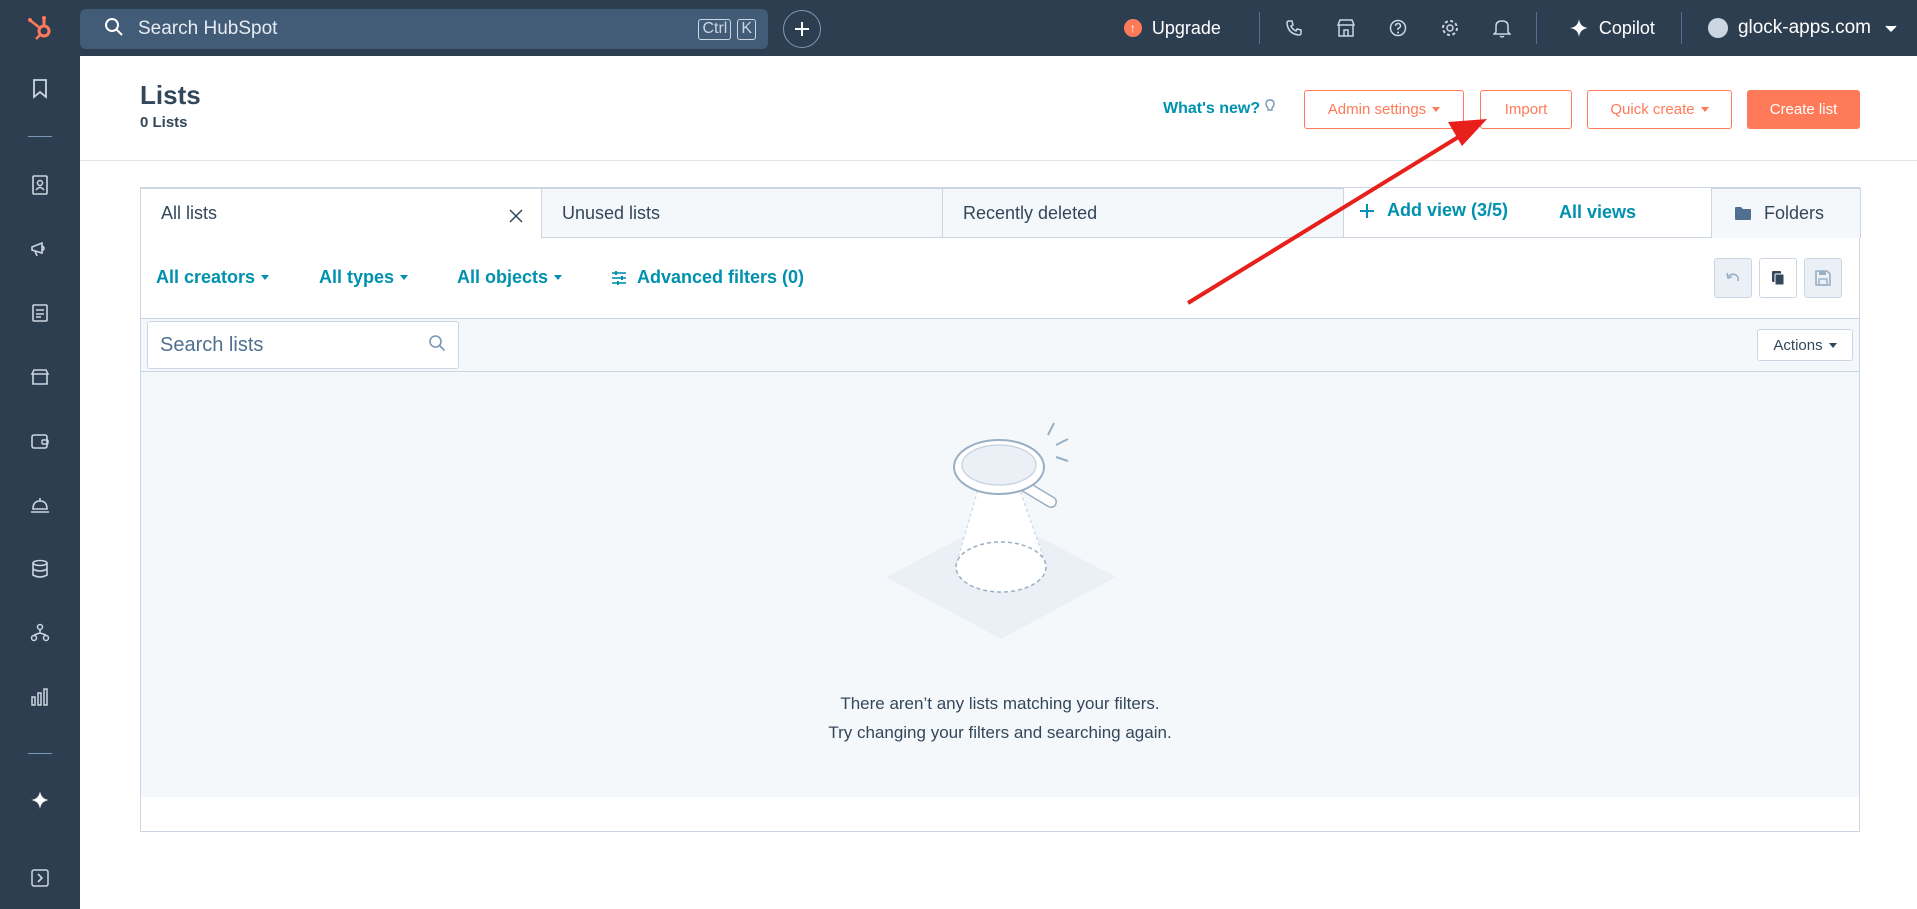 The height and width of the screenshot is (909, 1917). I want to click on filter-sliders-icon, so click(619, 277).